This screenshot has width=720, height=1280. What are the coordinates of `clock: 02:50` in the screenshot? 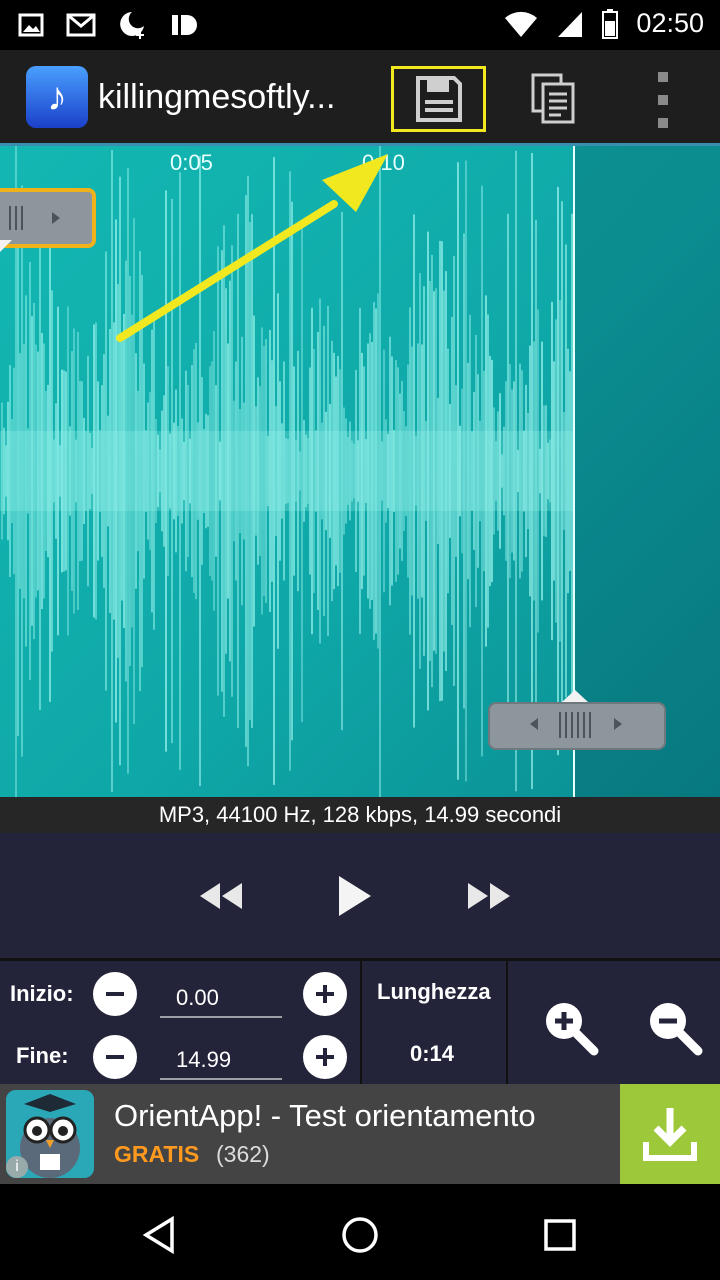 It's located at (670, 23).